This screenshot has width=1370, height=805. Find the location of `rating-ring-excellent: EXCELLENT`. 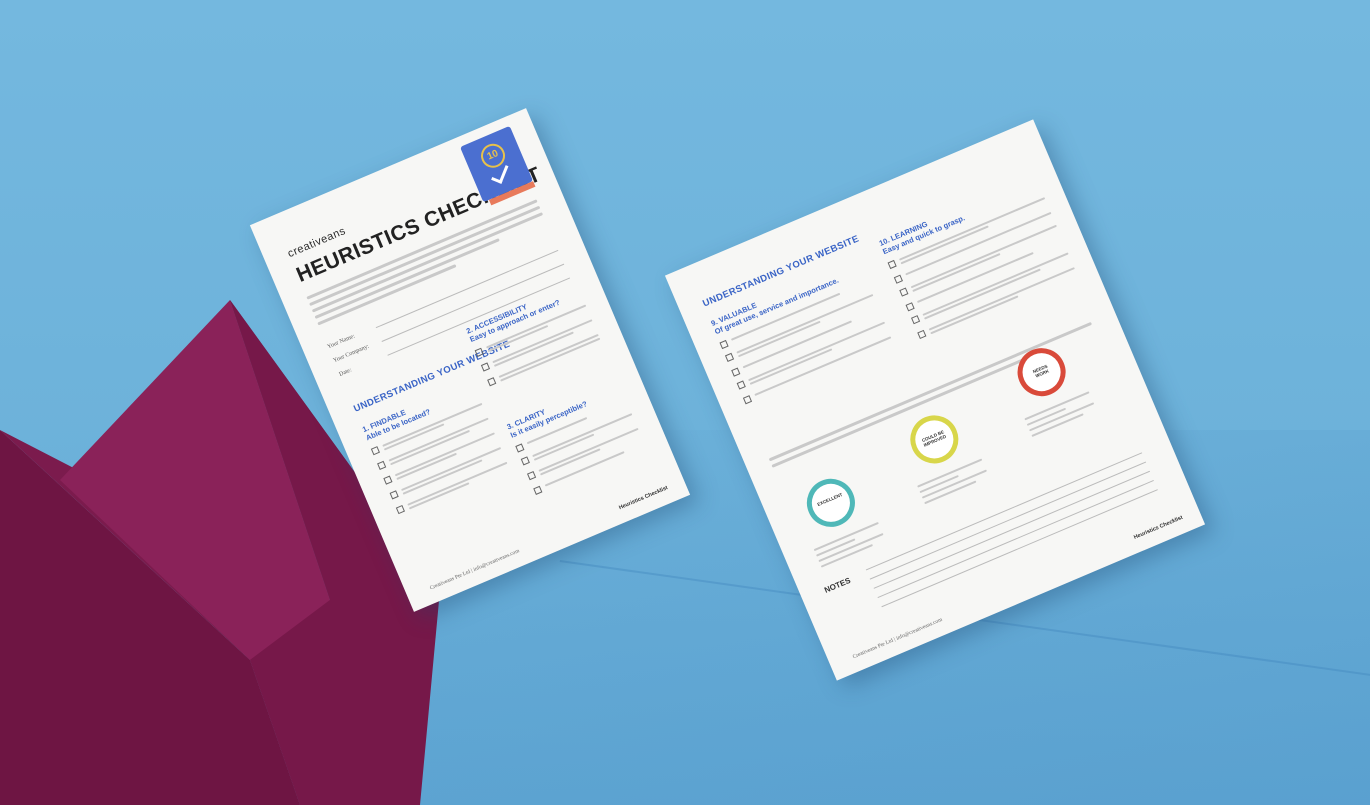

rating-ring-excellent: EXCELLENT is located at coordinates (831, 503).